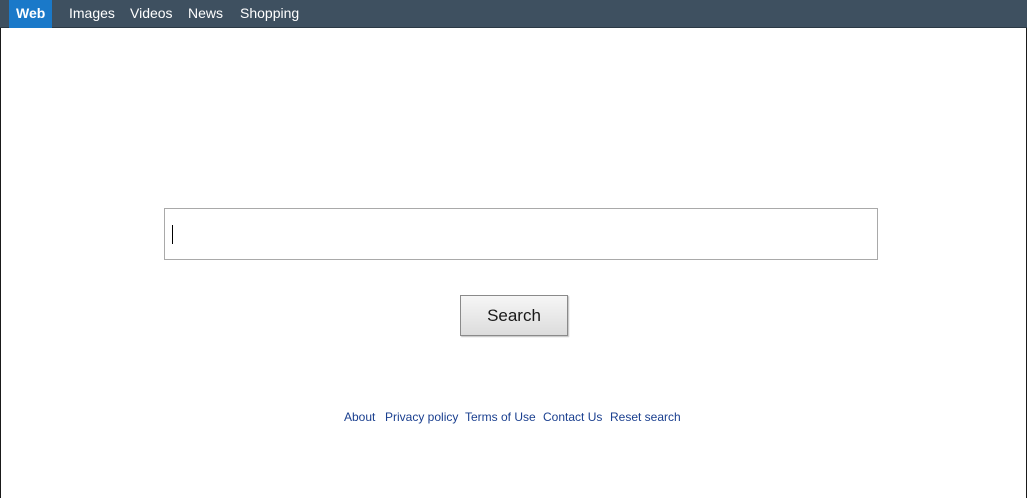 The width and height of the screenshot is (1027, 498). I want to click on nav-tab-web: Web, so click(31, 14).